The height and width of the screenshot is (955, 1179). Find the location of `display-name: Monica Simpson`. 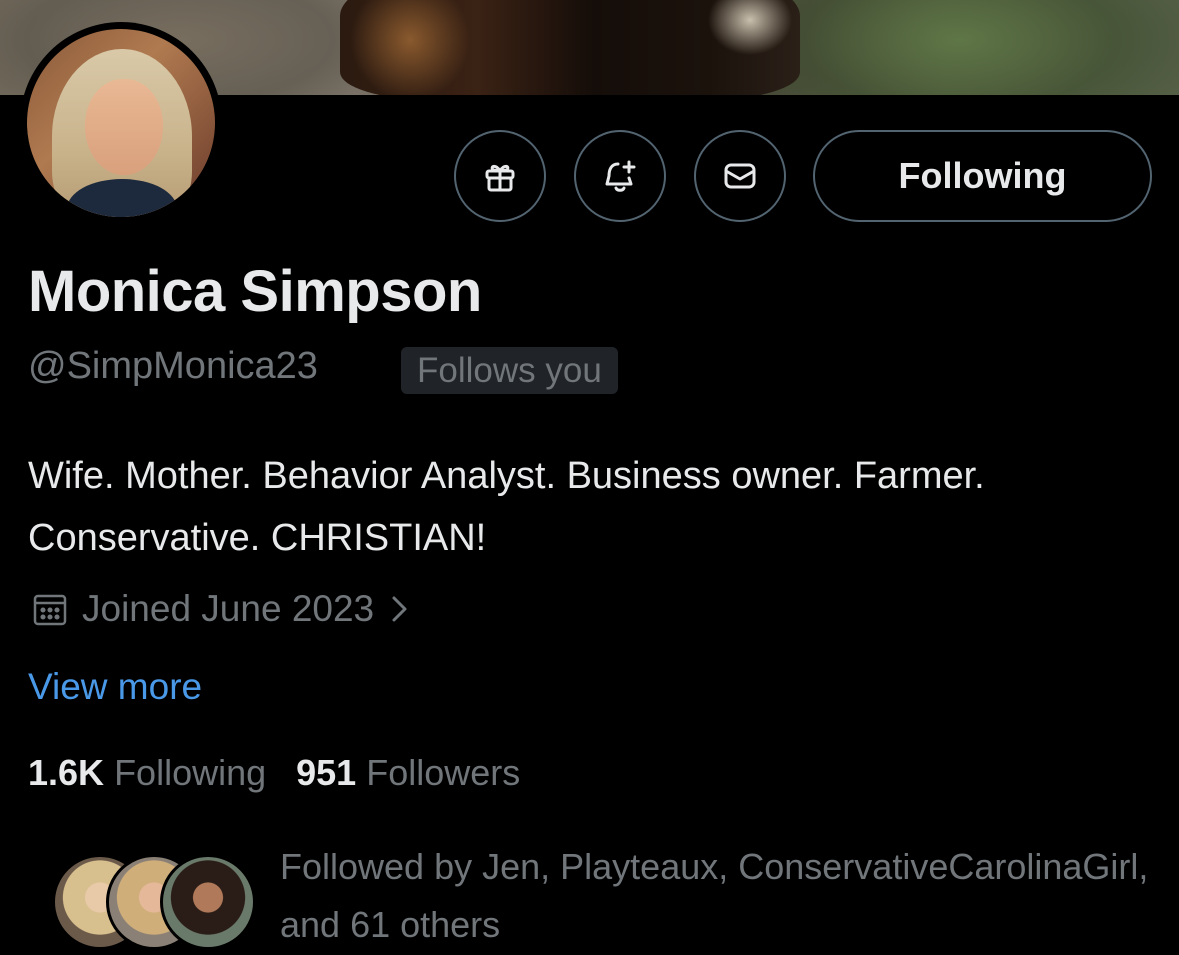

display-name: Monica Simpson is located at coordinates (255, 291).